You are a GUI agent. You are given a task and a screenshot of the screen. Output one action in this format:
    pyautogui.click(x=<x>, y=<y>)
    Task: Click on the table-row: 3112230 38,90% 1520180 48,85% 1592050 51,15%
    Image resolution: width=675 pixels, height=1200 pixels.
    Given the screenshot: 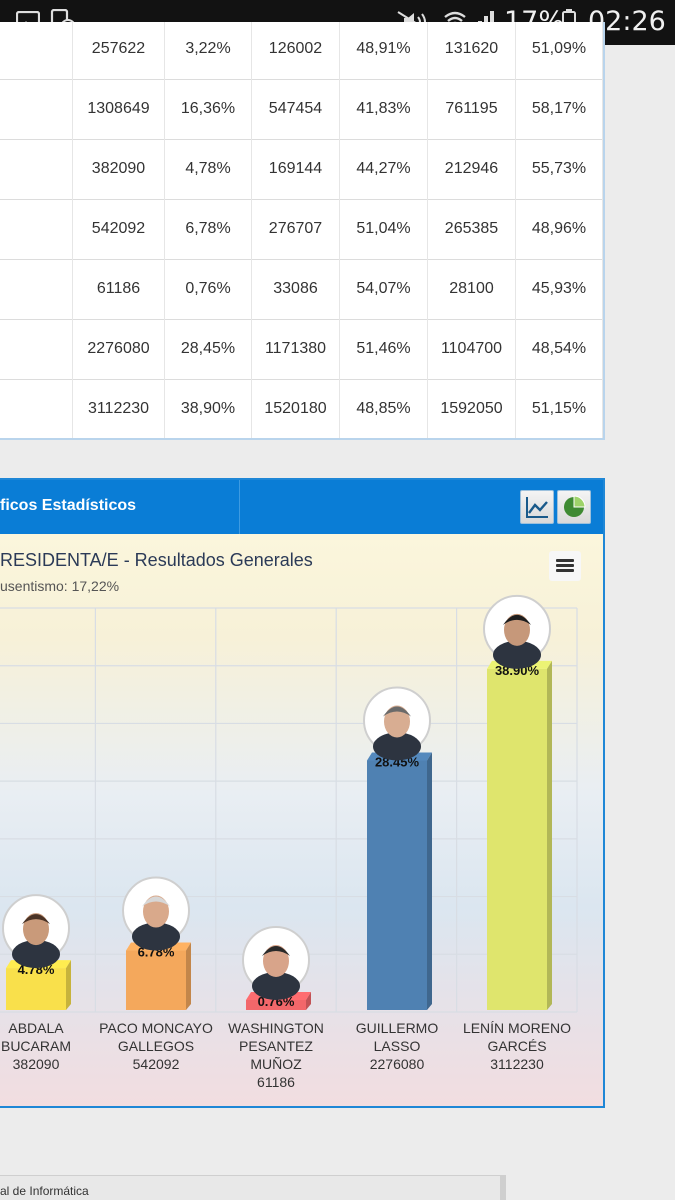 What is the action you would take?
    pyautogui.click(x=301, y=409)
    